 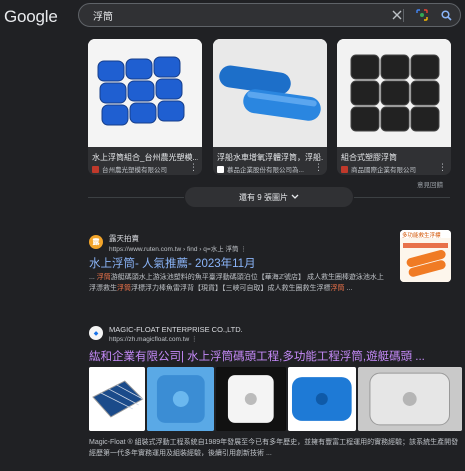 I want to click on result-thumbnail: 多功能救生浮標, so click(x=425, y=256).